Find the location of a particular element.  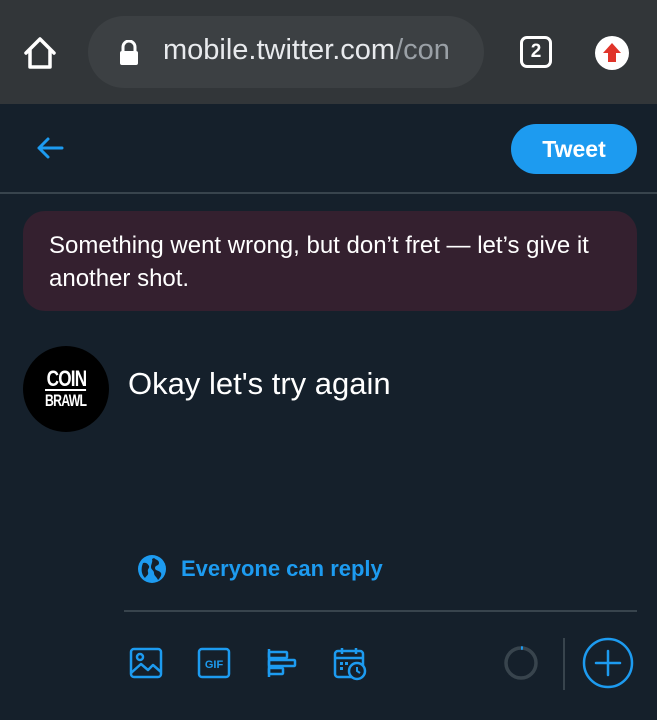

address-bar: mobile.twitter.com/con is located at coordinates (286, 52).